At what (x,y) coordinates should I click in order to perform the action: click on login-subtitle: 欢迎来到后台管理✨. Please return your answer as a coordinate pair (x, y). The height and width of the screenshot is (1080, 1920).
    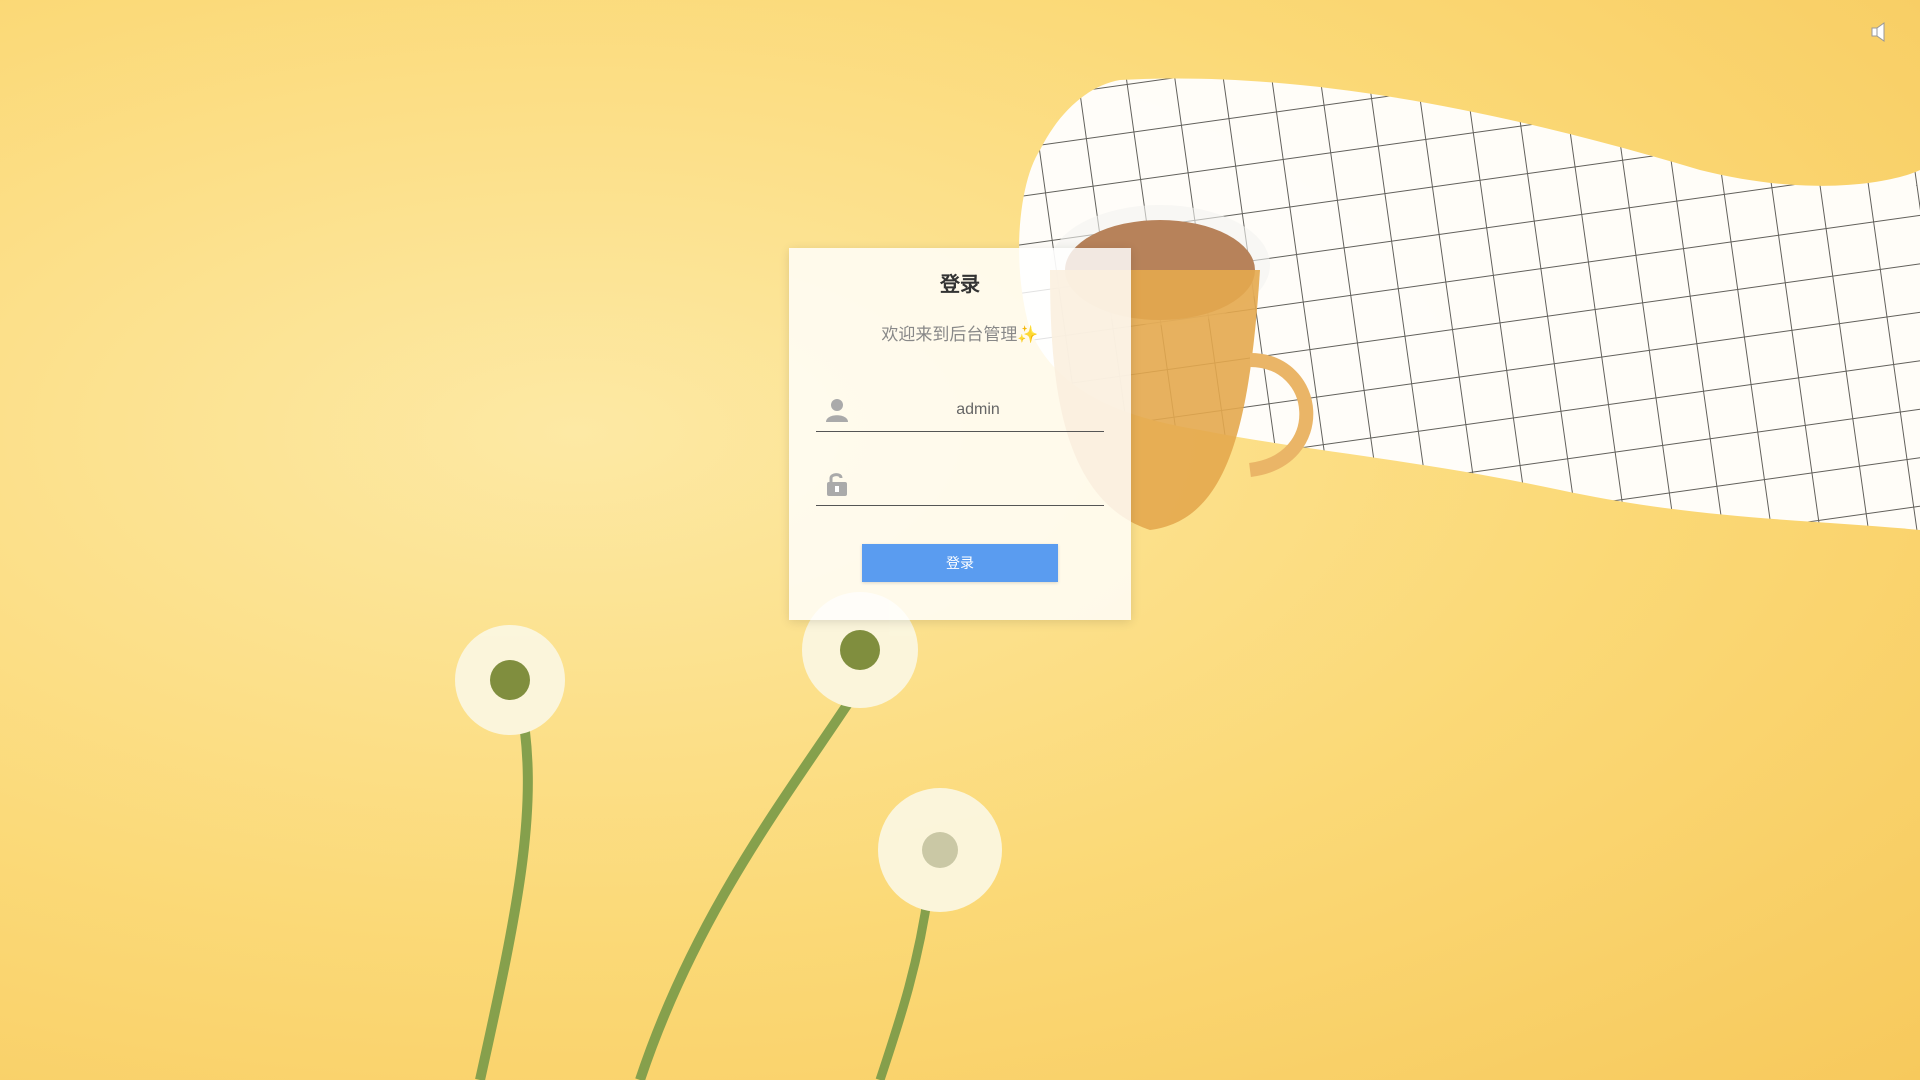
    Looking at the image, I should click on (960, 334).